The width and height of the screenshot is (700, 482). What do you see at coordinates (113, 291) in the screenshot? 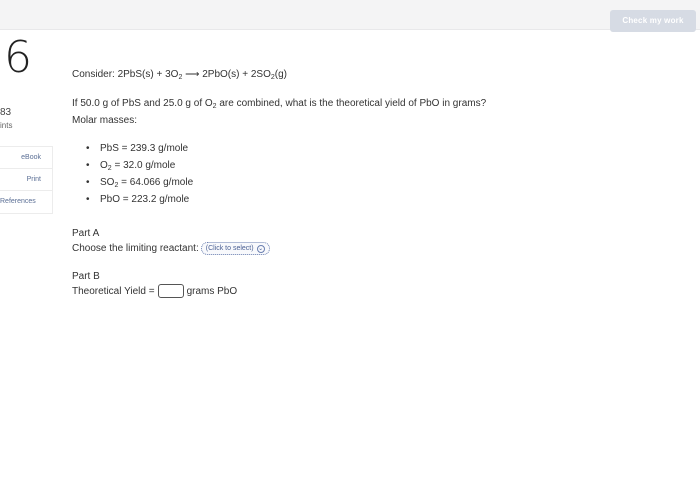
I see `part-b-prompt: Theoretical Yield =` at bounding box center [113, 291].